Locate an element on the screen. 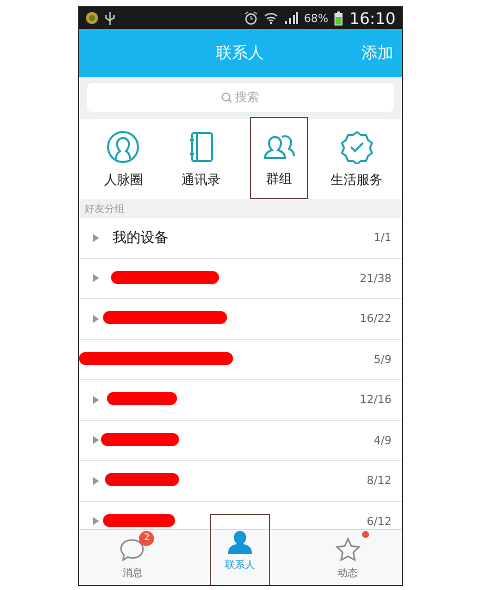  wifi-icon is located at coordinates (271, 18).